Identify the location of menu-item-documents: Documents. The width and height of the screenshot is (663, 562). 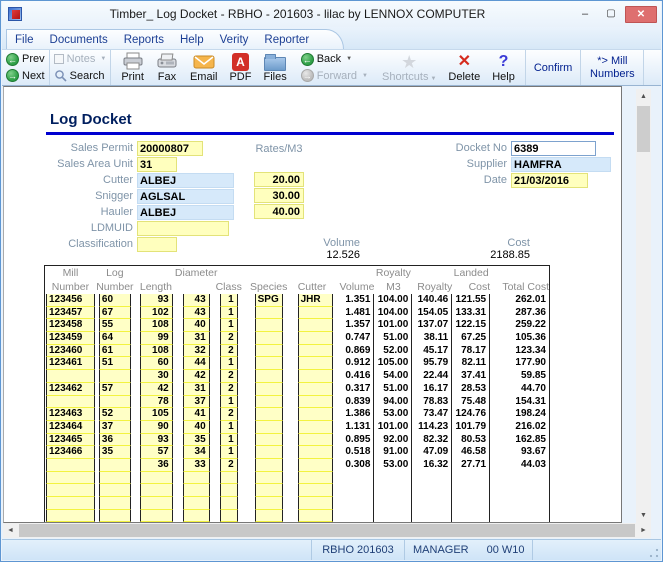
(79, 40).